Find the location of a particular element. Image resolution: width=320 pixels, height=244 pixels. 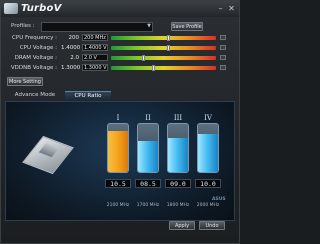

param-input: 2.0 V is located at coordinates (95, 57).